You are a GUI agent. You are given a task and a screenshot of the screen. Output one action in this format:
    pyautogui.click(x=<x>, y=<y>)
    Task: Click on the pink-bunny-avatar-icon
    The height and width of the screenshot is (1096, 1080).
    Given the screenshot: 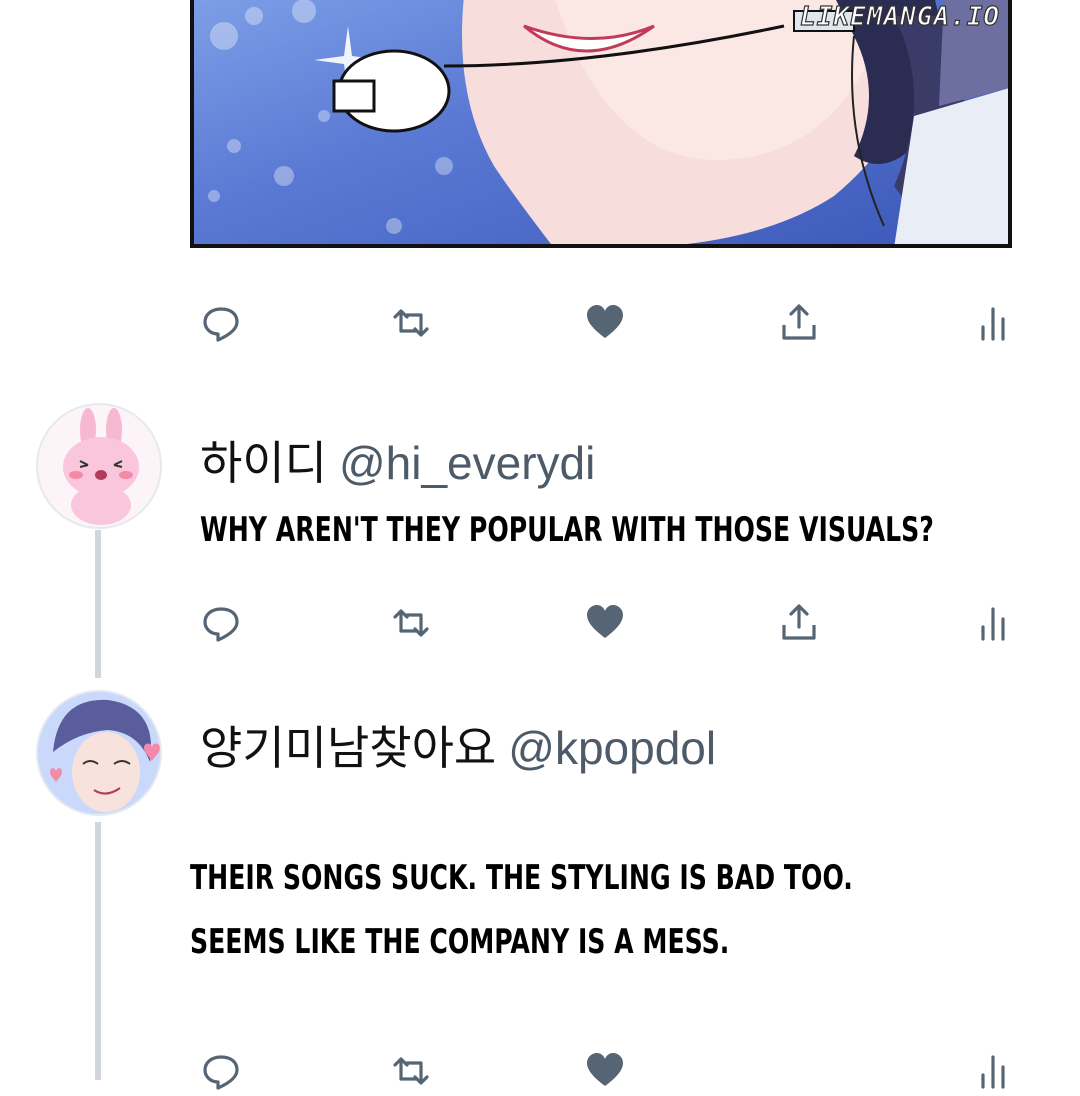 What is the action you would take?
    pyautogui.click(x=101, y=466)
    